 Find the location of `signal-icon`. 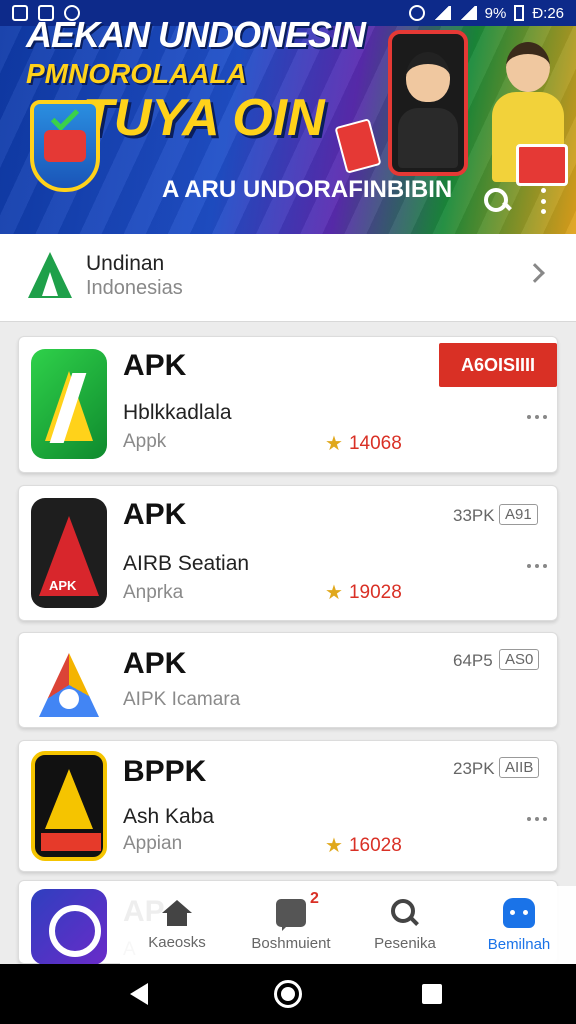

signal-icon is located at coordinates (467, 13).